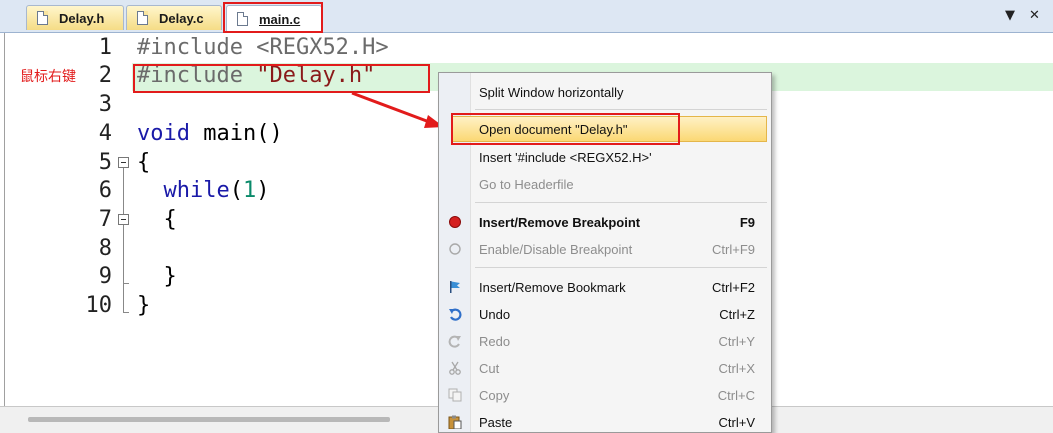  Describe the element at coordinates (105, 133) in the screenshot. I see `line-number: 4` at that location.